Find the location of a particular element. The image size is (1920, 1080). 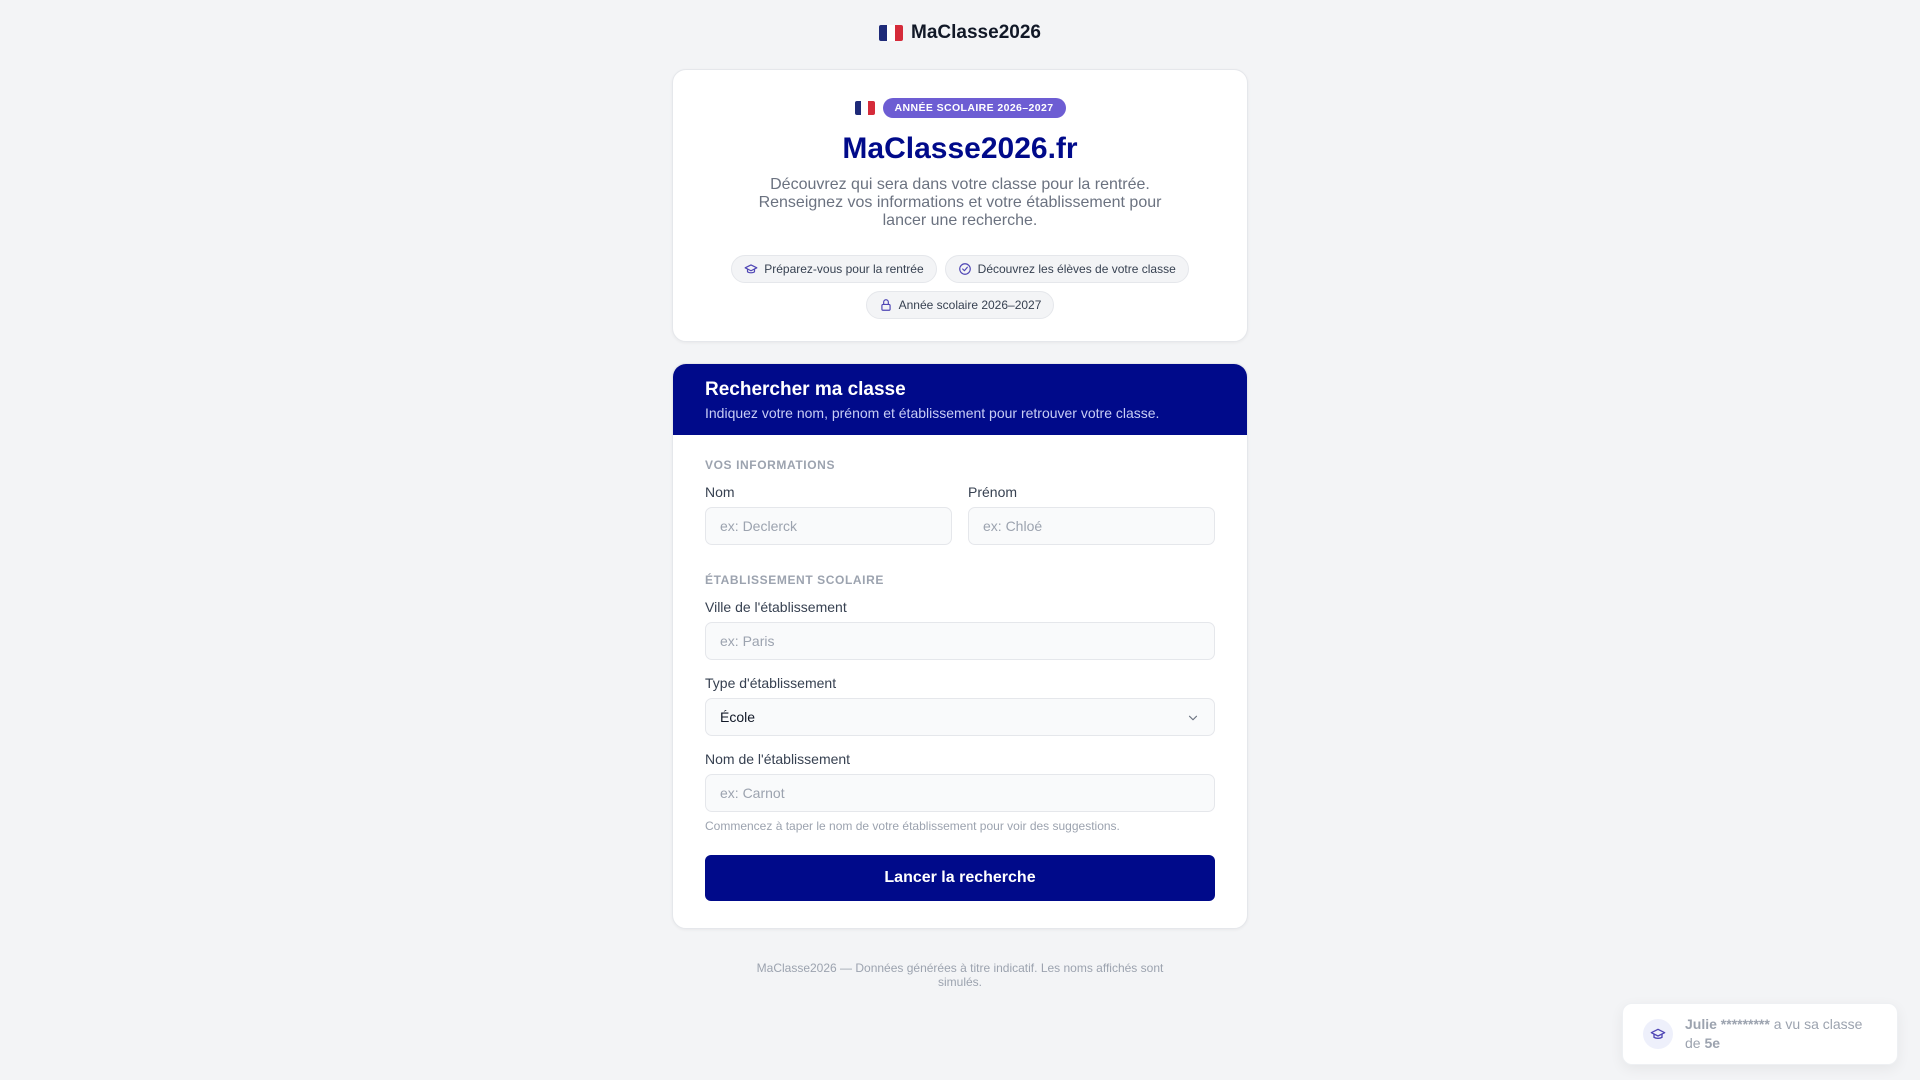

toast-text: Julie ********* a vu sa classe de 5e is located at coordinates (1781, 1034).